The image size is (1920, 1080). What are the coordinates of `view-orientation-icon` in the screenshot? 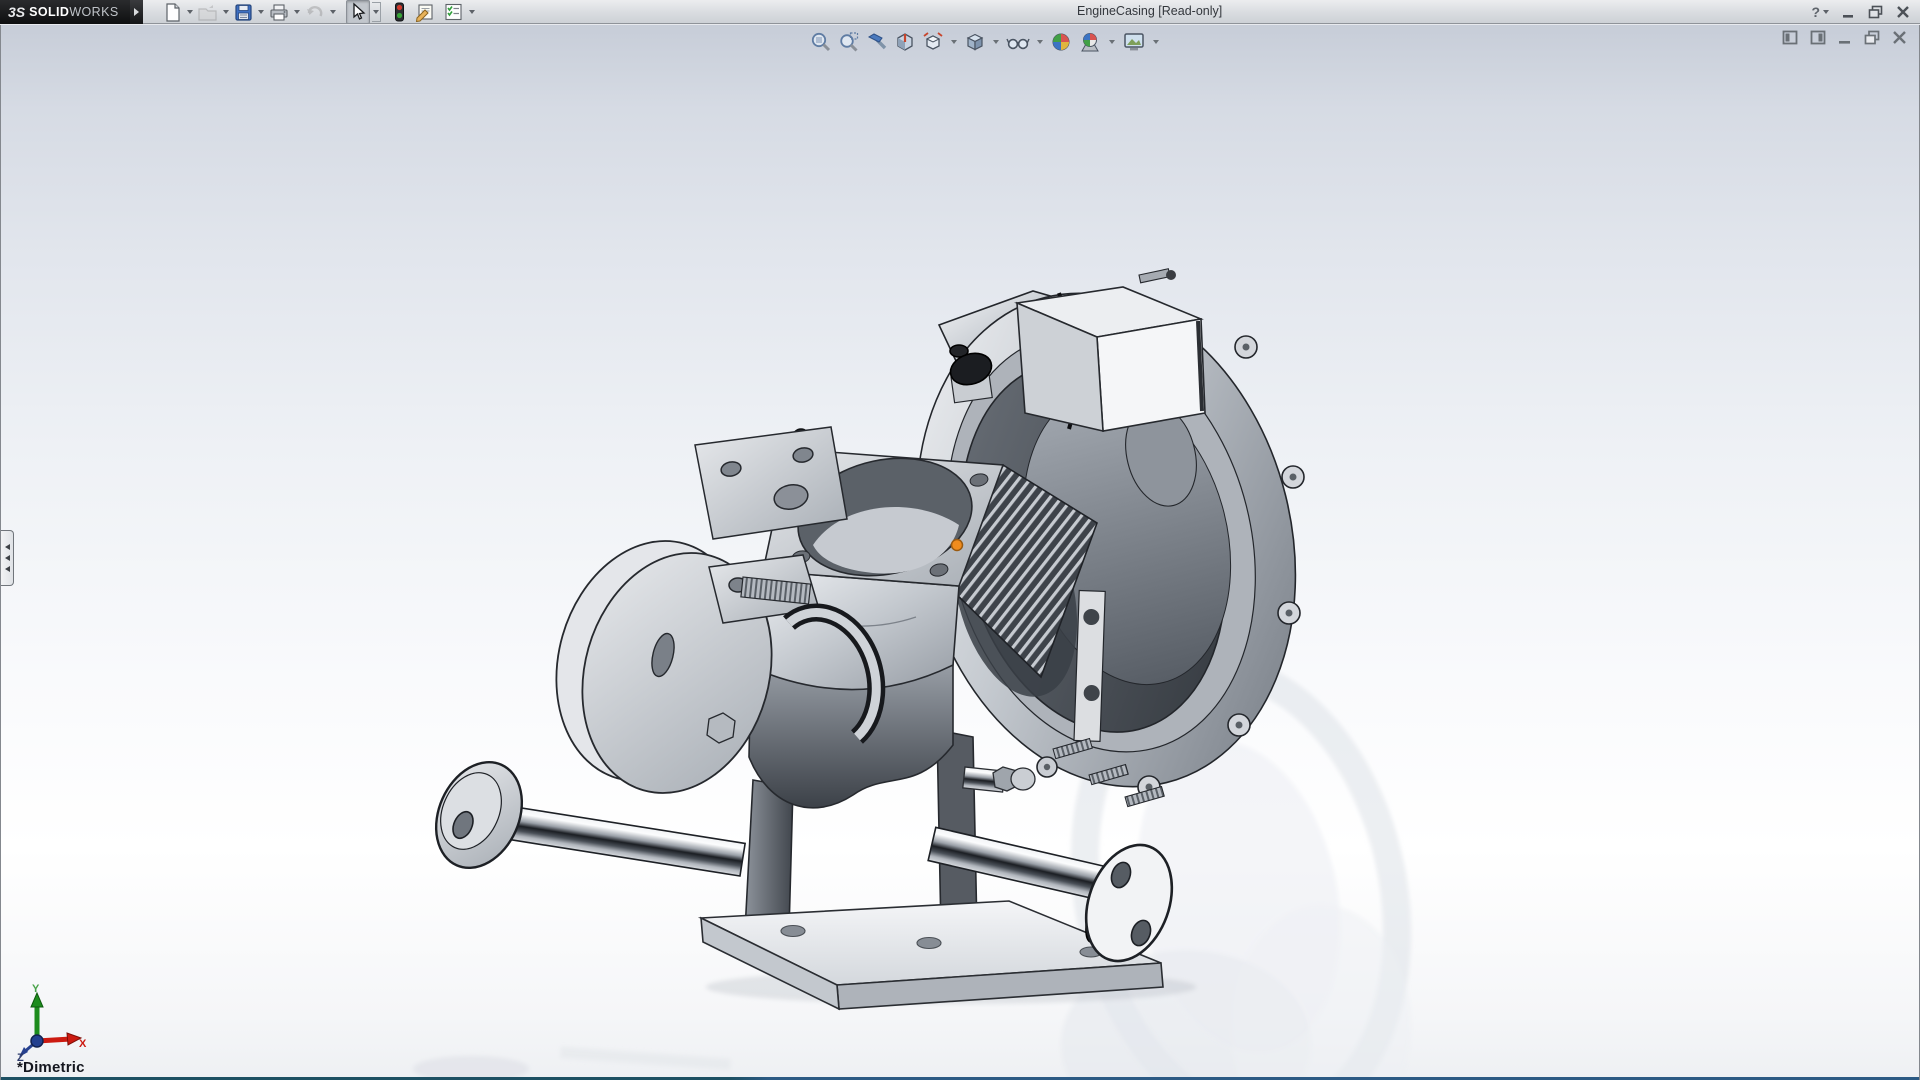 It's located at (933, 41).